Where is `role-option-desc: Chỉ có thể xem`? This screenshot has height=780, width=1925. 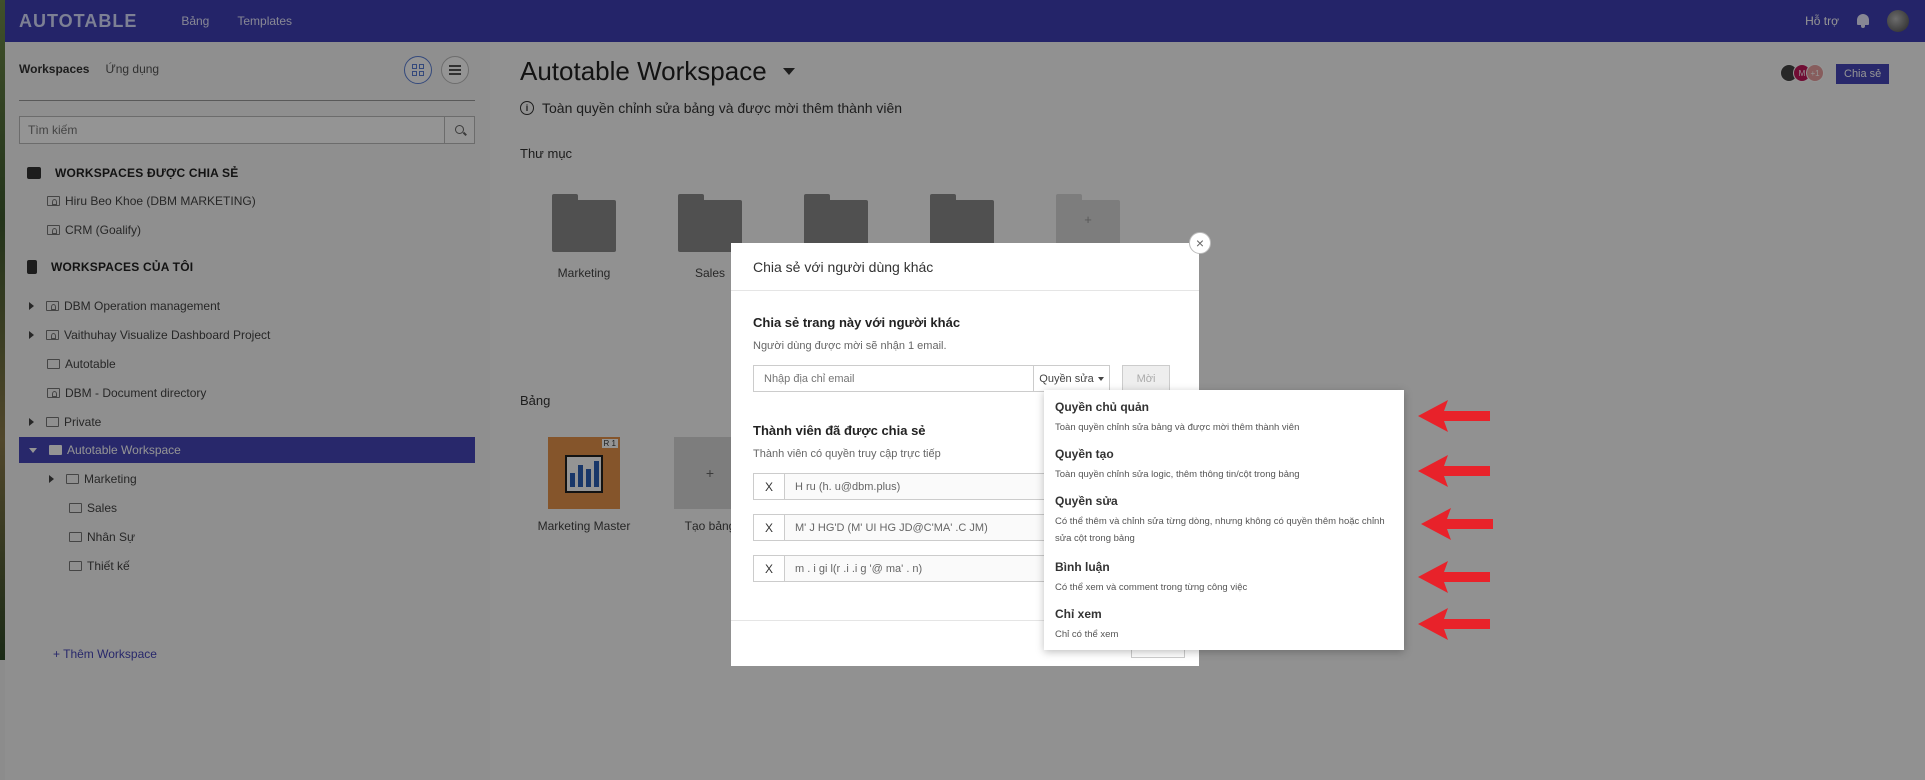
role-option-desc: Chỉ có thể xem is located at coordinates (1087, 634).